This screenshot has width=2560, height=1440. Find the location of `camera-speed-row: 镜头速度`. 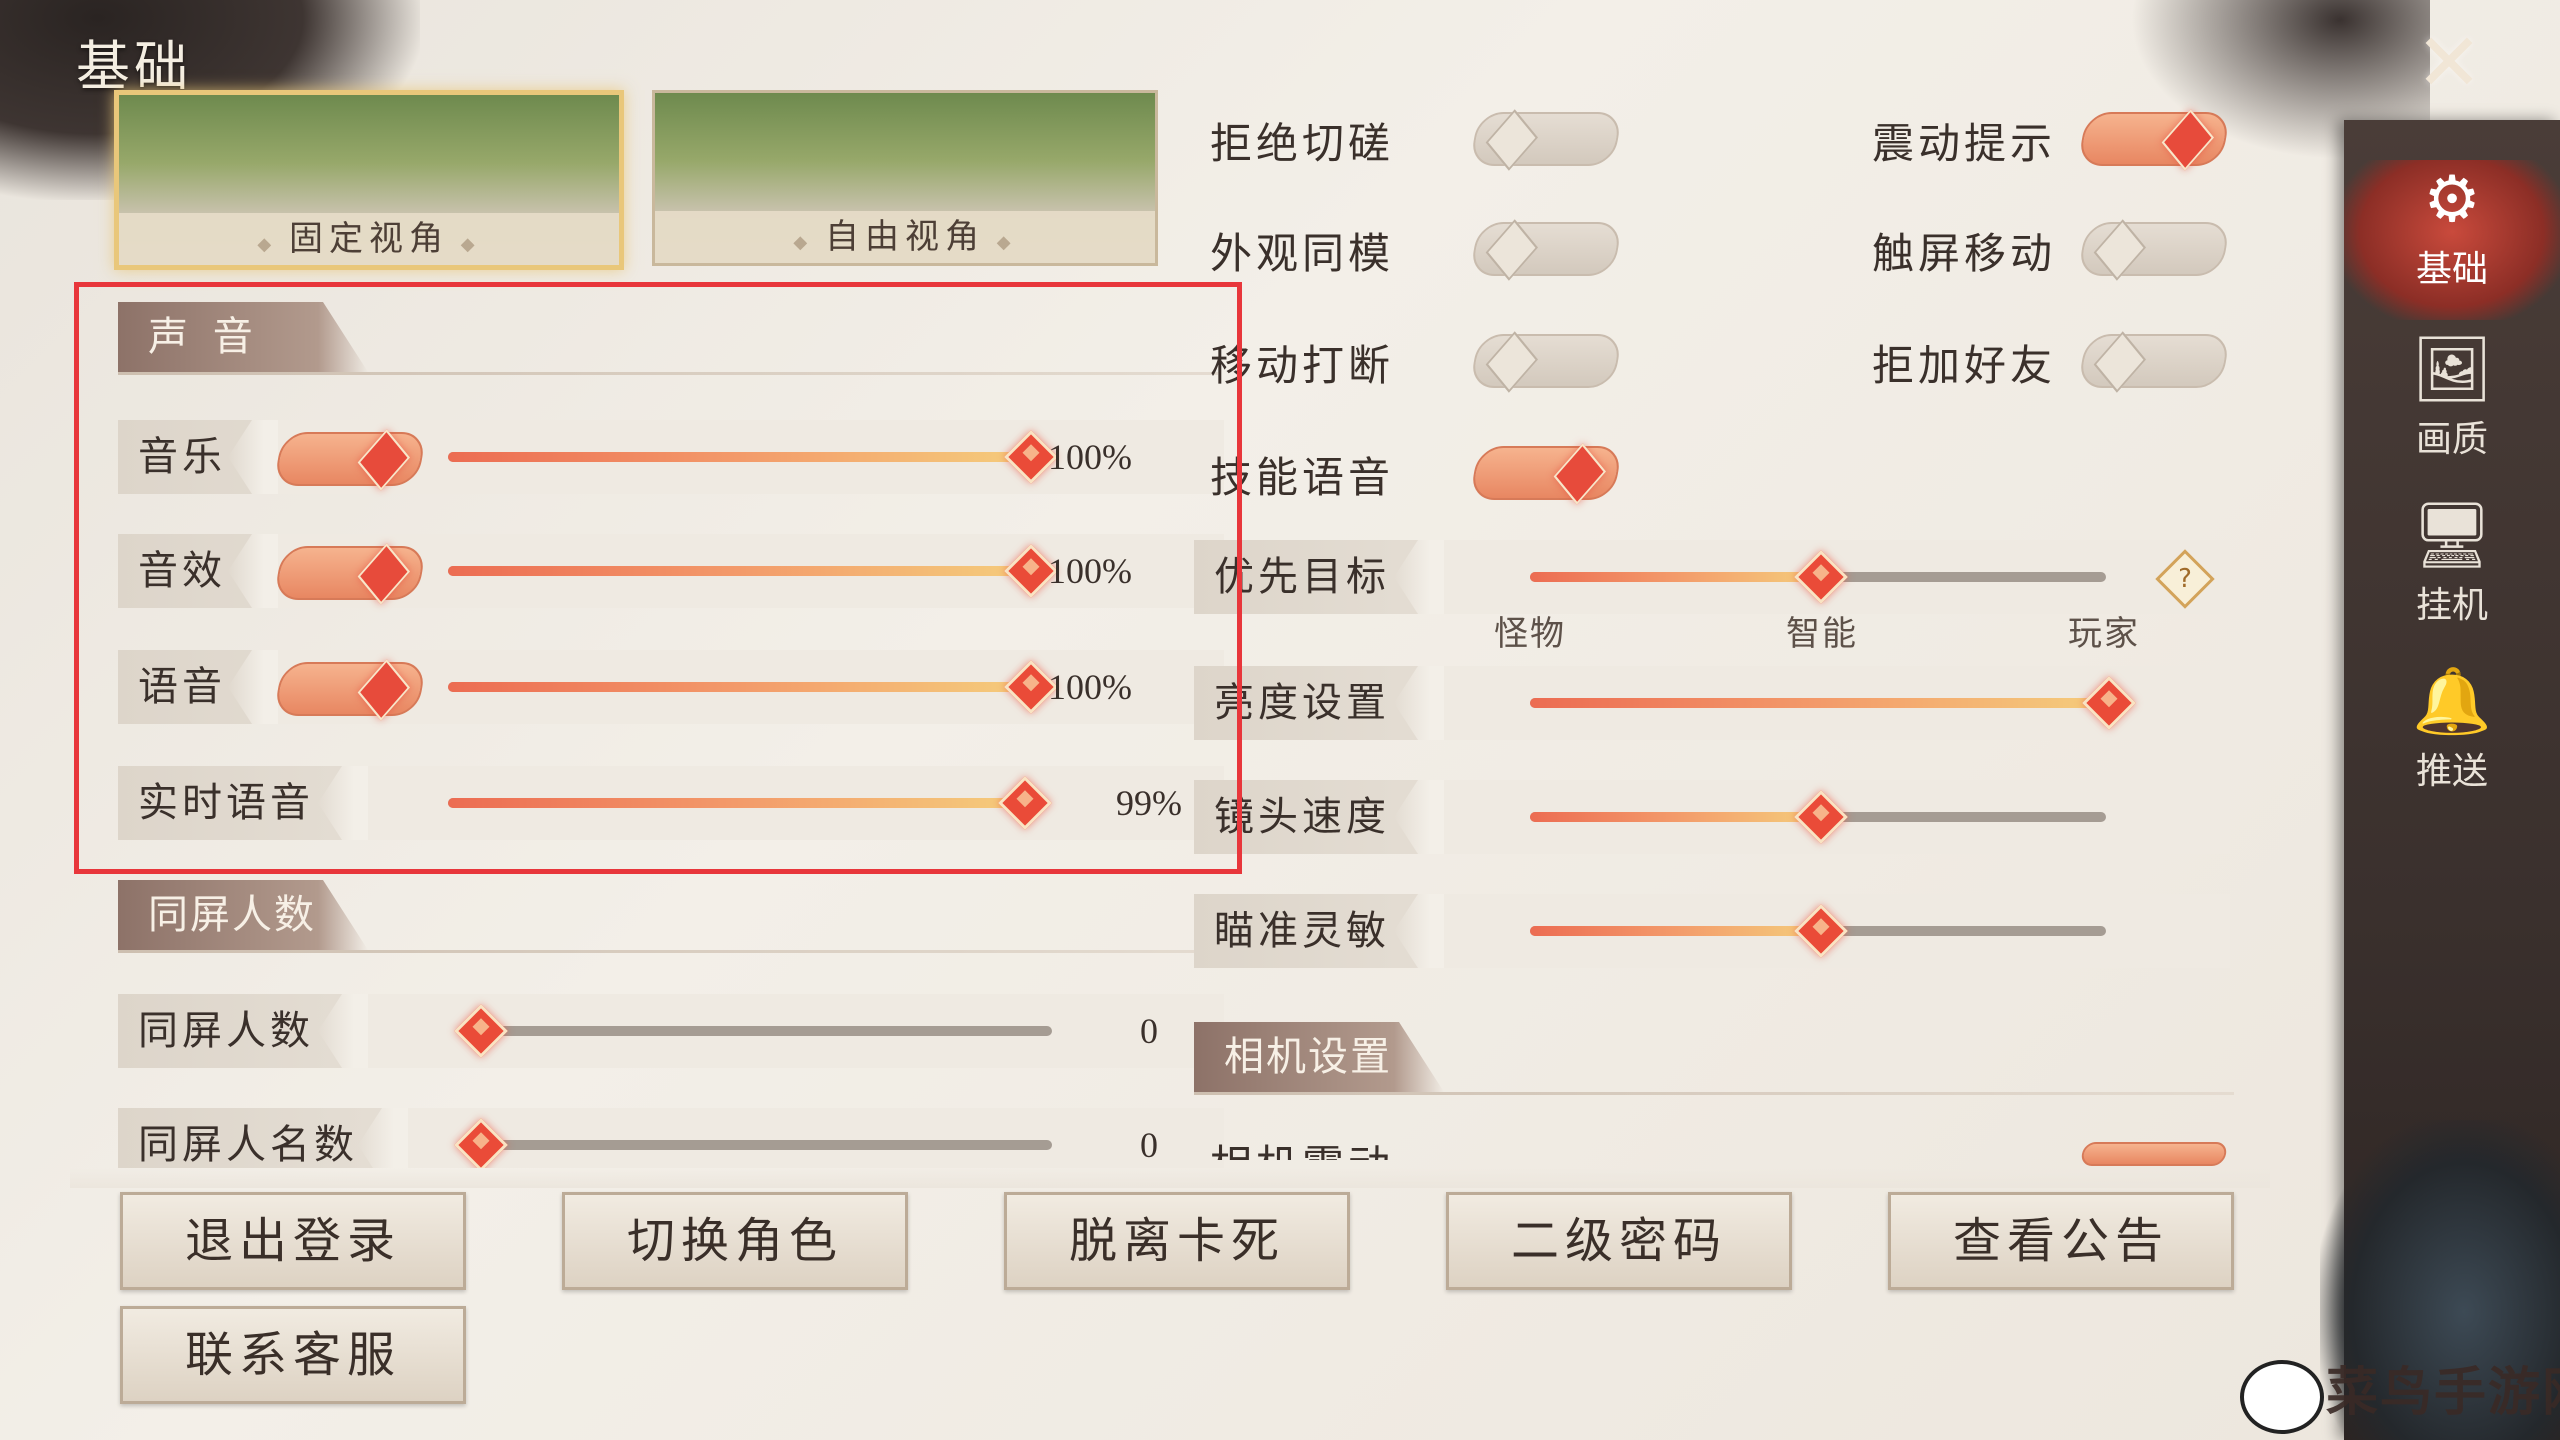

camera-speed-row: 镜头速度 is located at coordinates (1712, 817).